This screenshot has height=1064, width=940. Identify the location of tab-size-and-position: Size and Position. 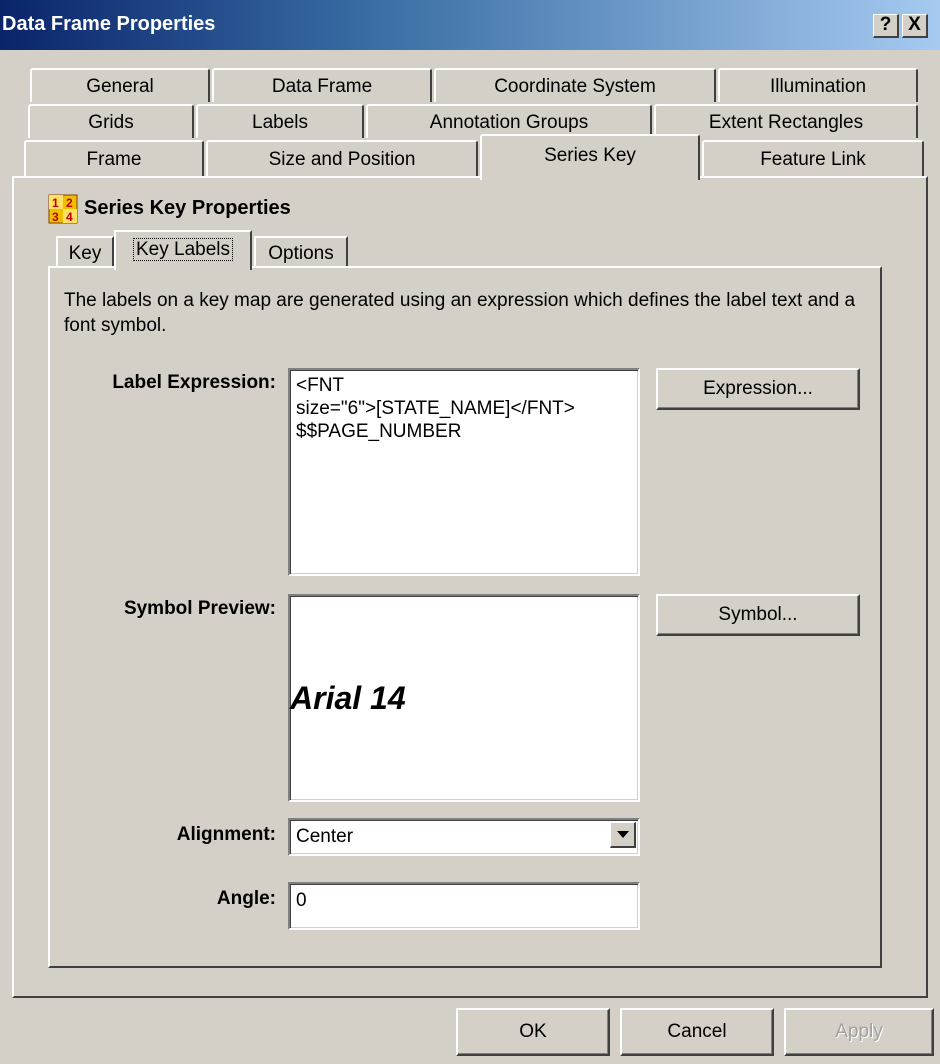
(342, 159).